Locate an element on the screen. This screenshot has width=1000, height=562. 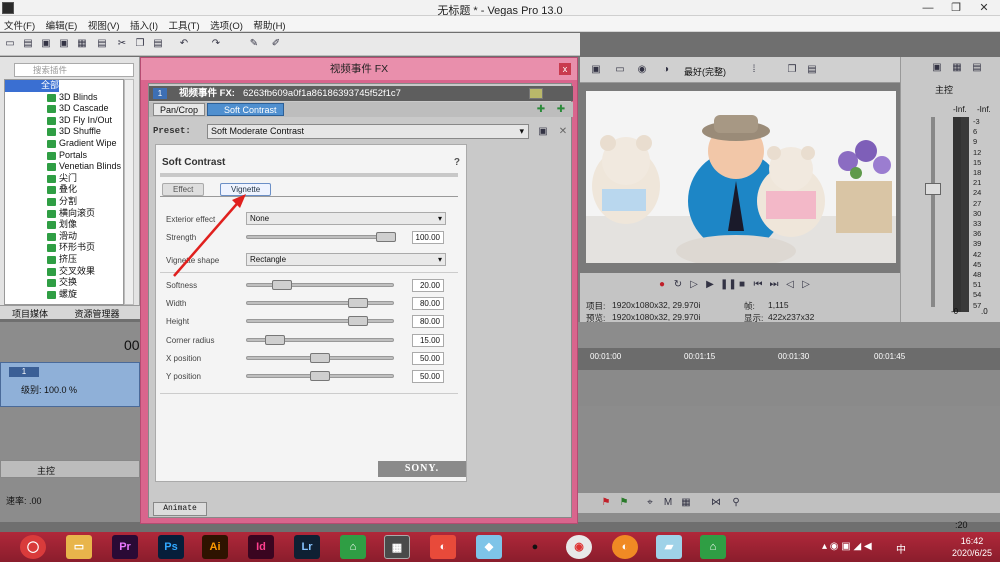
save-icon: ▣ is located at coordinates (46, 44).